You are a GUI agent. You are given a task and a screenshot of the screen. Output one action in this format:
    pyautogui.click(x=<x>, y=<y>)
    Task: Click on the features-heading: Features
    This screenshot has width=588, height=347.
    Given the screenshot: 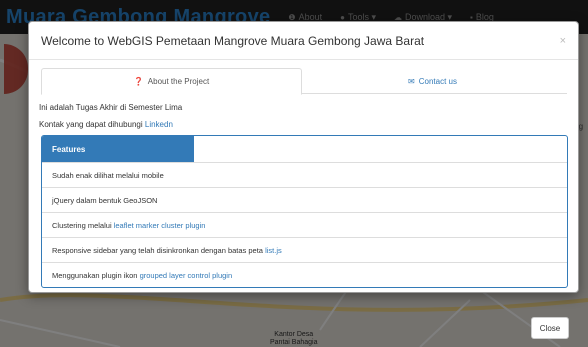 What is the action you would take?
    pyautogui.click(x=118, y=149)
    